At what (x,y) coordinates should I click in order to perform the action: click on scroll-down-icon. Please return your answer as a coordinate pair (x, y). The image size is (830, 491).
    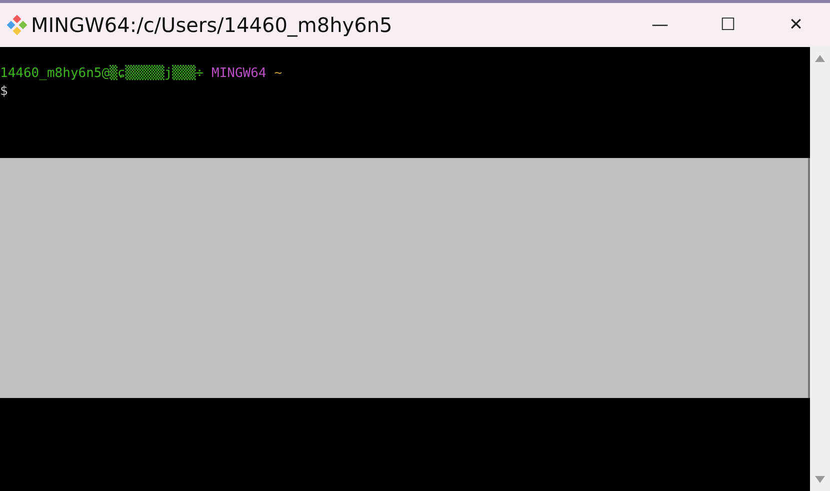
    Looking at the image, I should click on (820, 479).